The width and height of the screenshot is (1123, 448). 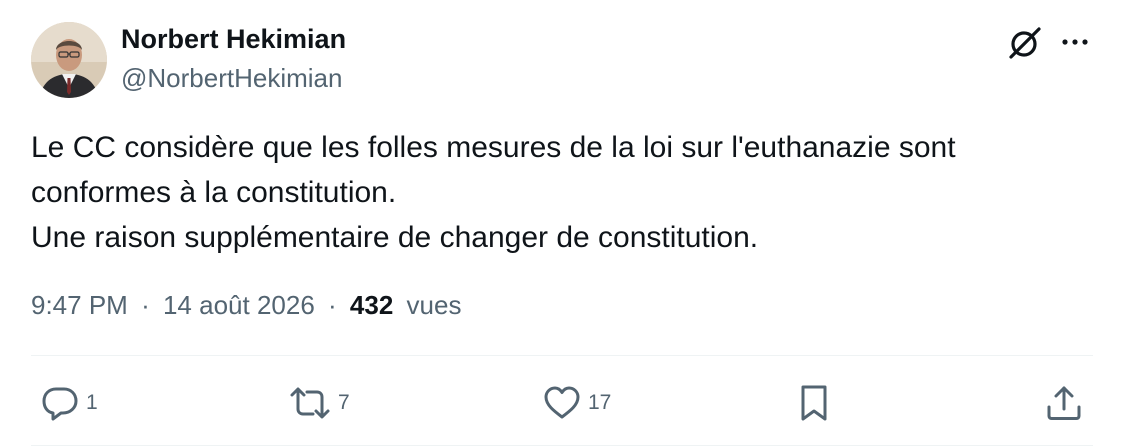 I want to click on reply-button: 1, so click(x=69, y=403).